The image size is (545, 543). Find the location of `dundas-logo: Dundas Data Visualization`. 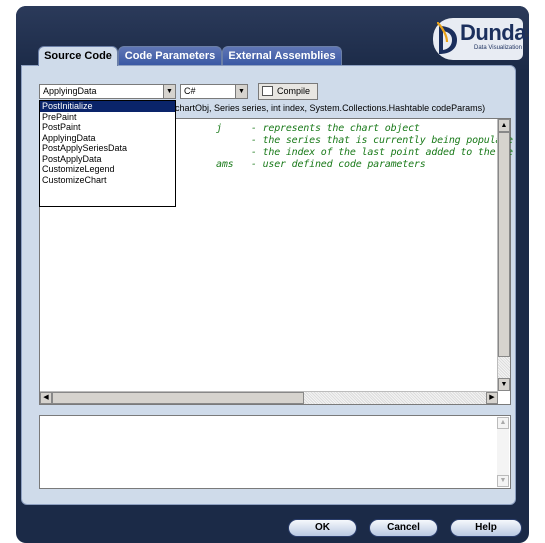

dundas-logo: Dundas Data Visualization is located at coordinates (481, 39).